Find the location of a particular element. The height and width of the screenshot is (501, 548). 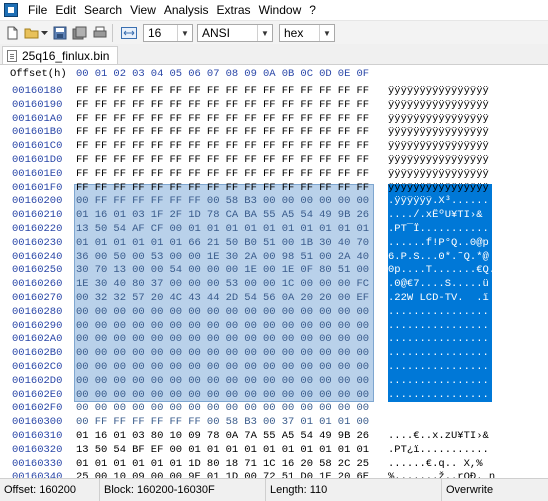

ascii-text: ÿÿÿÿÿÿÿÿÿÿÿÿÿÿÿÿ is located at coordinates (442, 119).